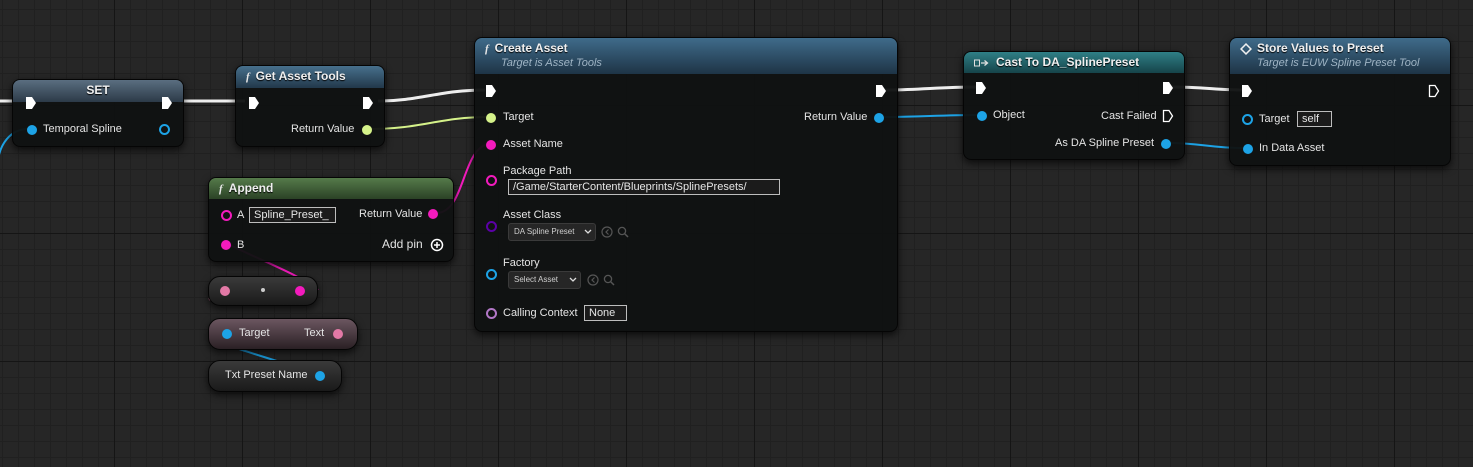  I want to click on asset-tools-wire, so click(429, 123).